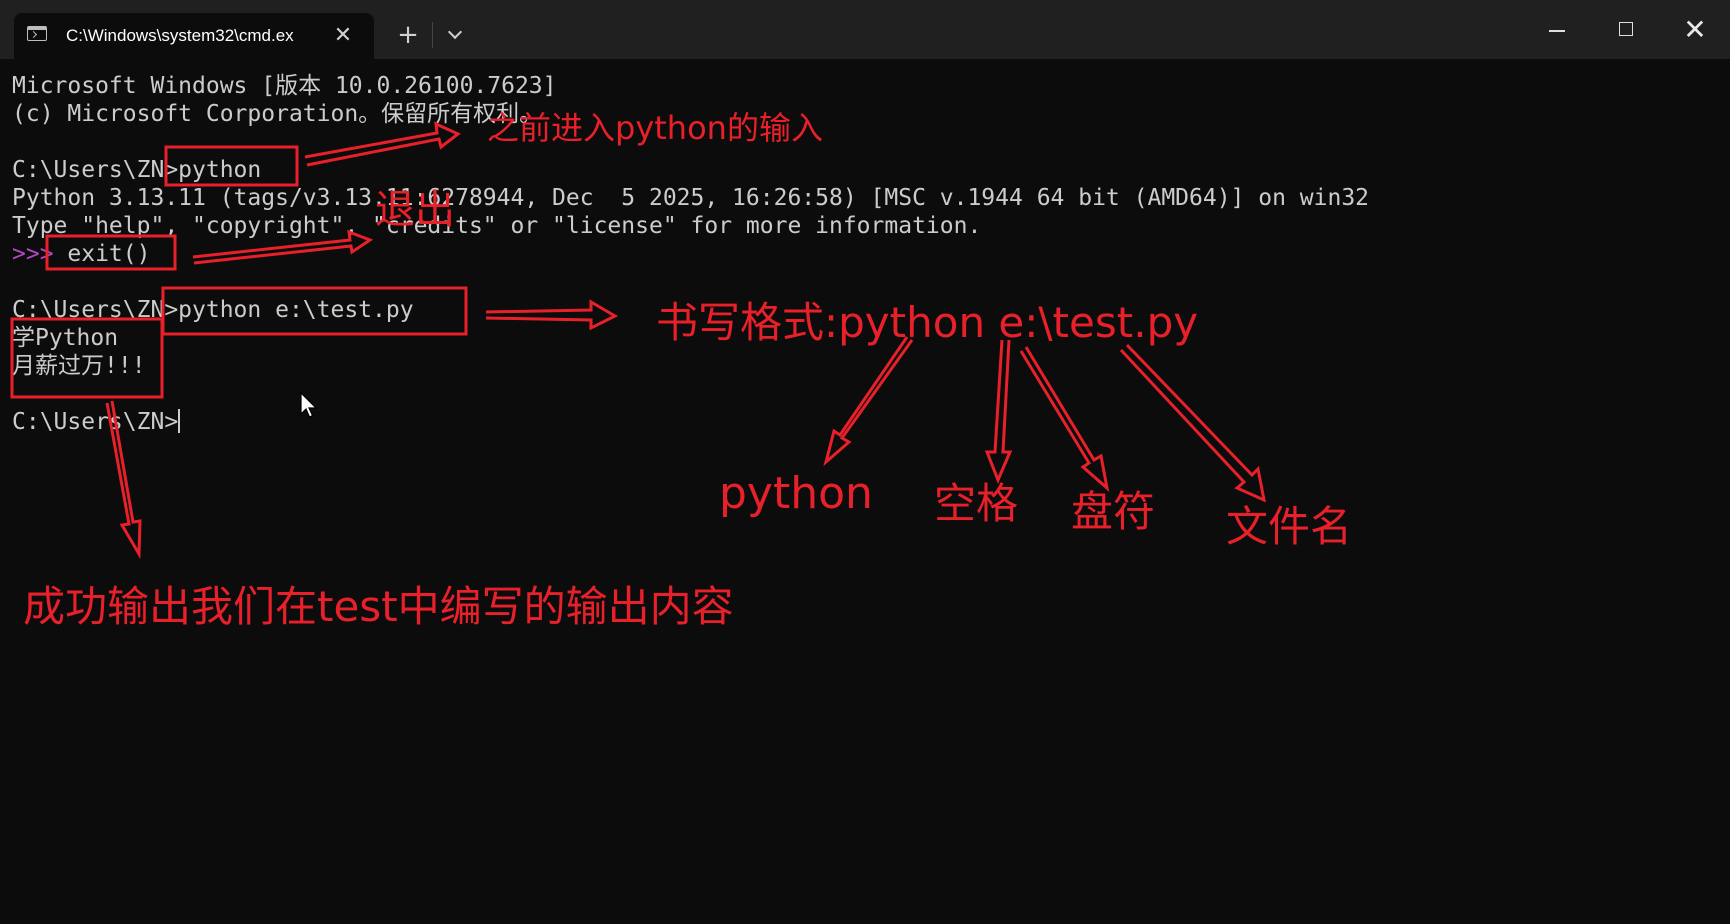 Image resolution: width=1730 pixels, height=924 pixels. Describe the element at coordinates (408, 35) in the screenshot. I see `new-tab-icon: +` at that location.